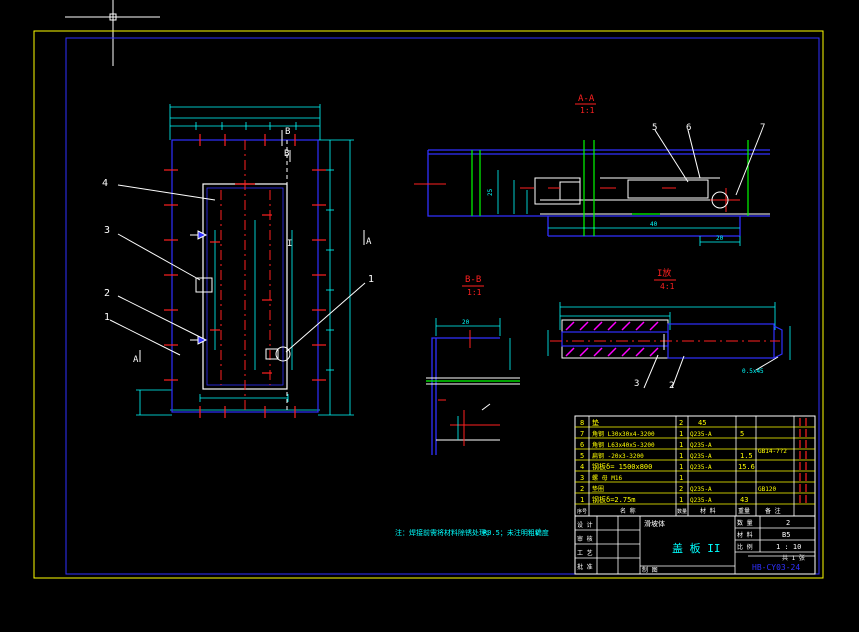 This screenshot has width=859, height=632. I want to click on title-project: 滑坡体, so click(654, 523).